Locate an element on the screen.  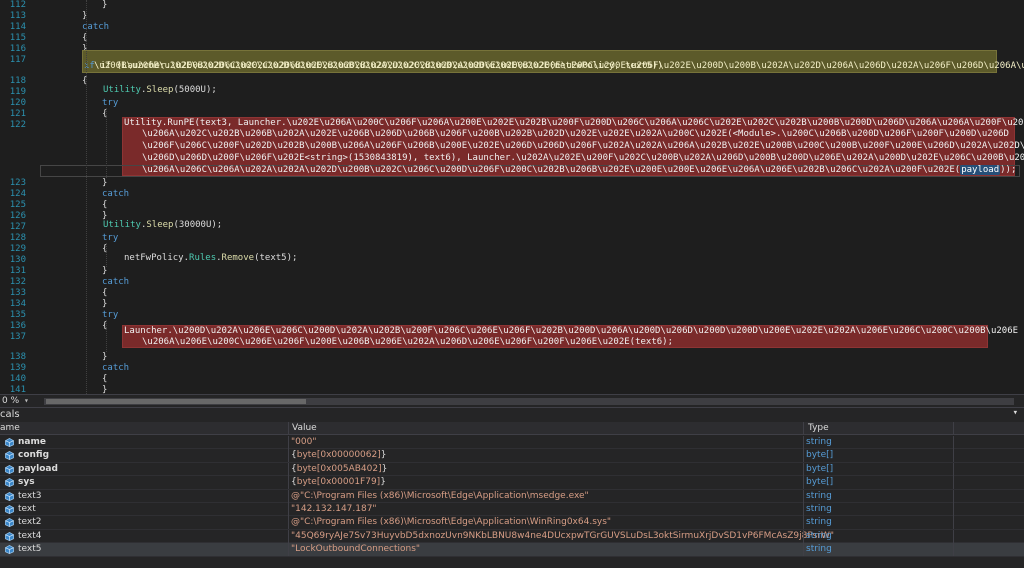
line-number: 132 is located at coordinates (17, 282).